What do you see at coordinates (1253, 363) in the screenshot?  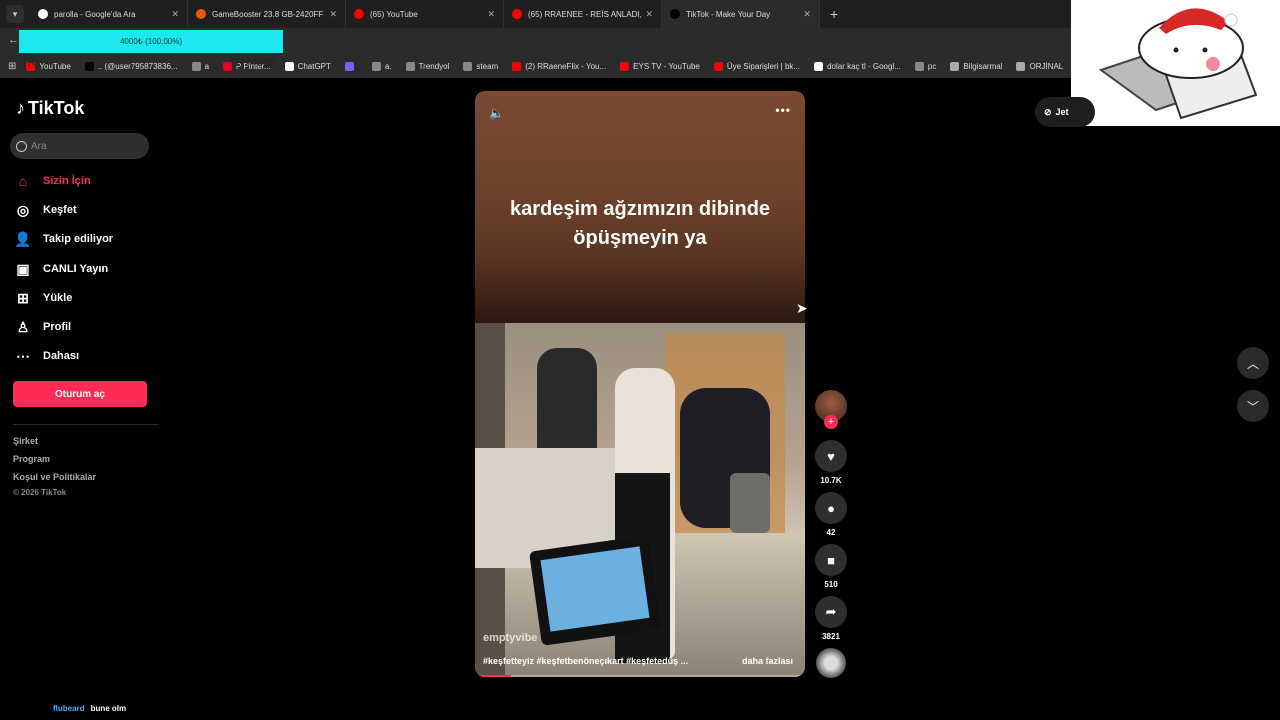 I see `scroll-up-button: ︿` at bounding box center [1253, 363].